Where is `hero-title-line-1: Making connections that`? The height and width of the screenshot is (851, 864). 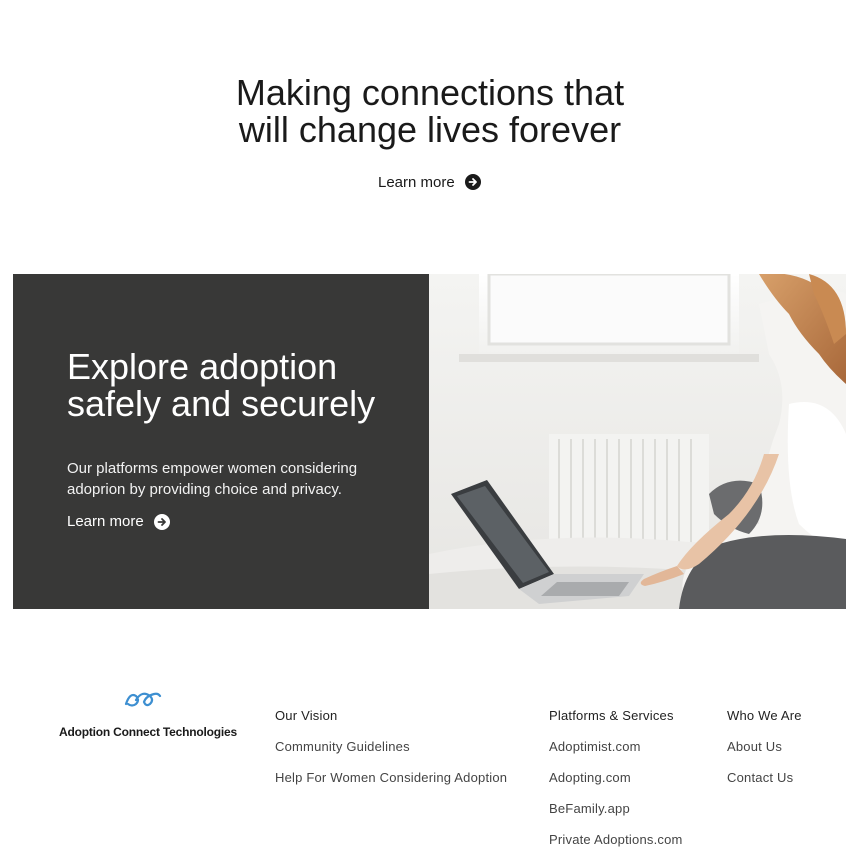 hero-title-line-1: Making connections that is located at coordinates (430, 92).